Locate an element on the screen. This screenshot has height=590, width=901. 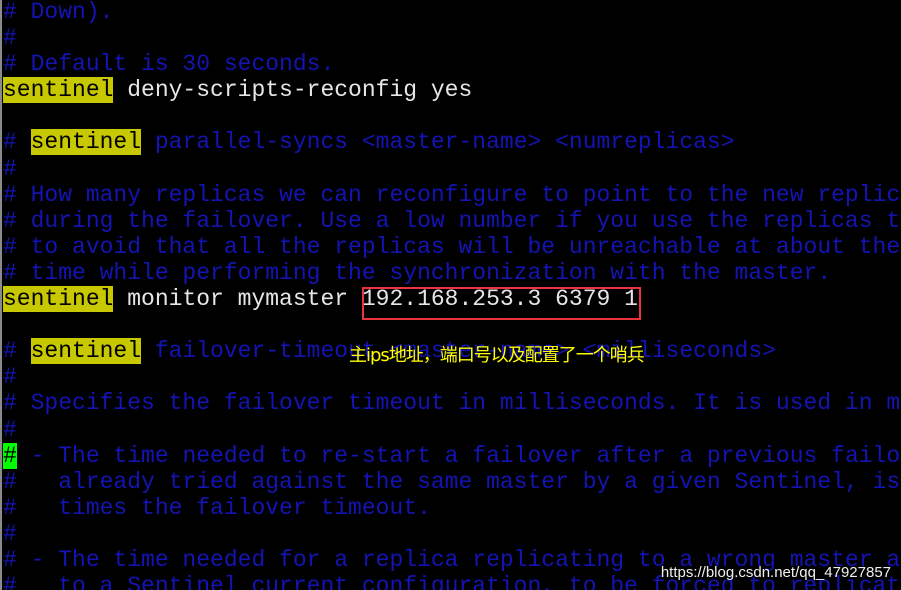
config-text: deny-scripts-reconfig yes is located at coordinates (293, 90).